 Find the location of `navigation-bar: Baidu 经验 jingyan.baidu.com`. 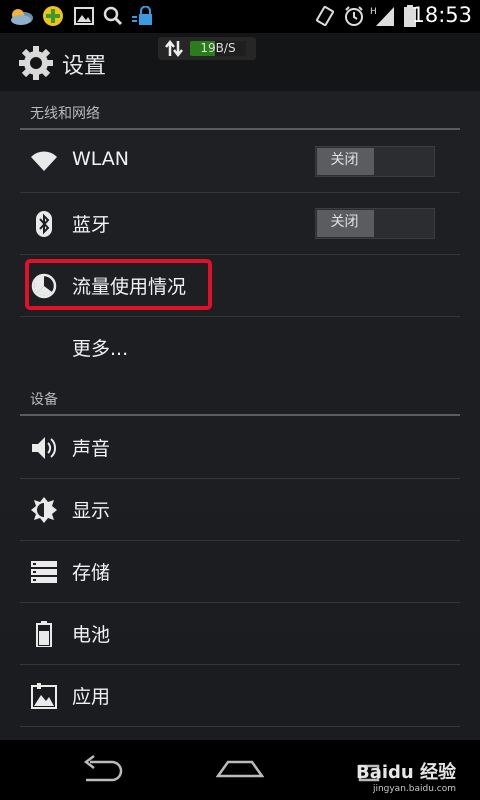

navigation-bar: Baidu 经验 jingyan.baidu.com is located at coordinates (240, 770).